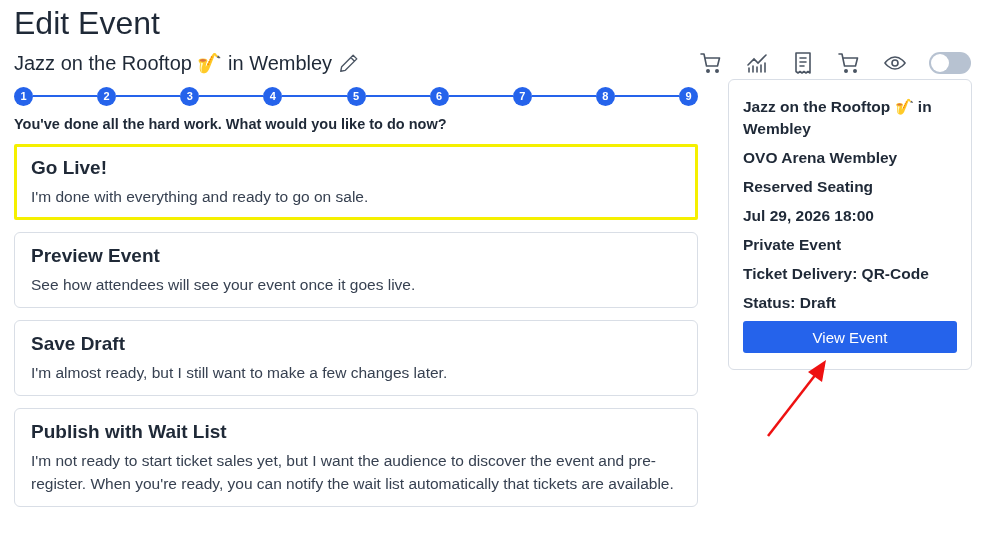  What do you see at coordinates (96, 256) in the screenshot?
I see `option-title: Preview Event` at bounding box center [96, 256].